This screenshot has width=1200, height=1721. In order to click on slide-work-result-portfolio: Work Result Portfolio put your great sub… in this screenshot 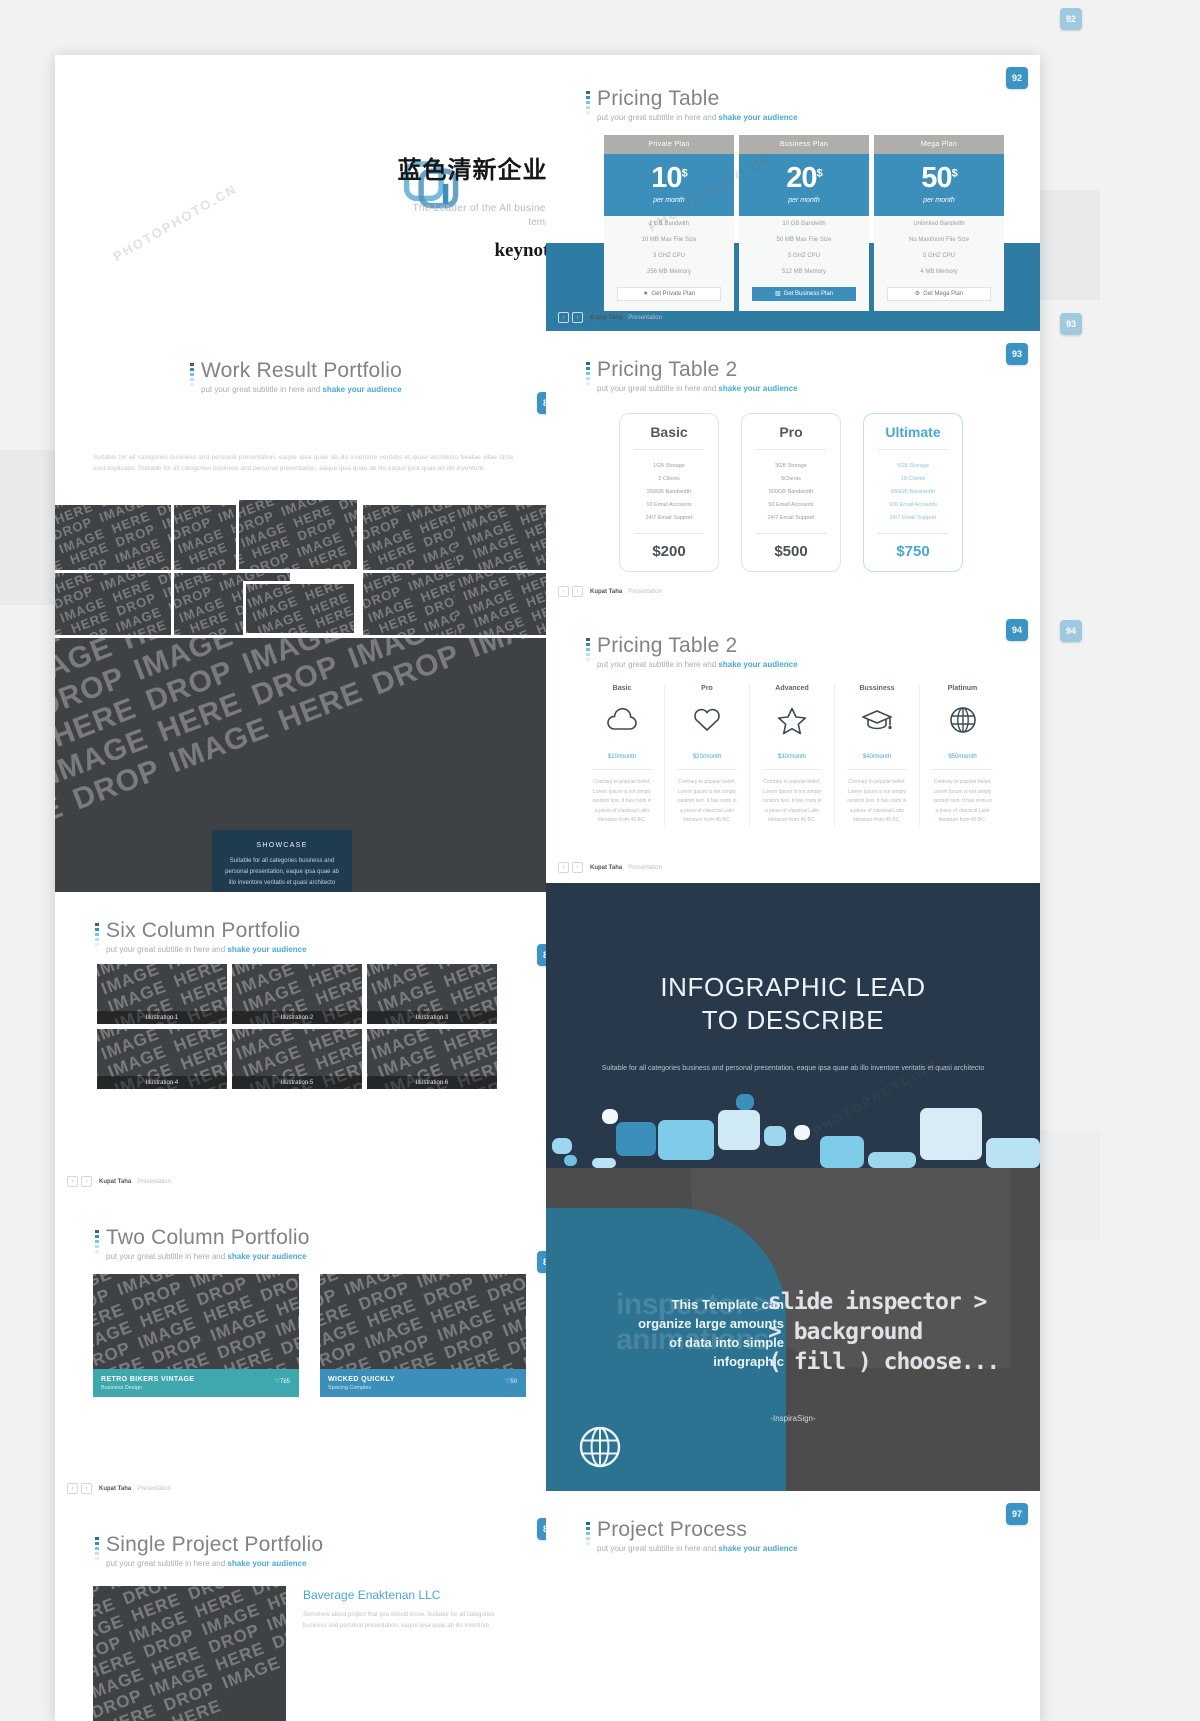, I will do `click(300, 616)`.